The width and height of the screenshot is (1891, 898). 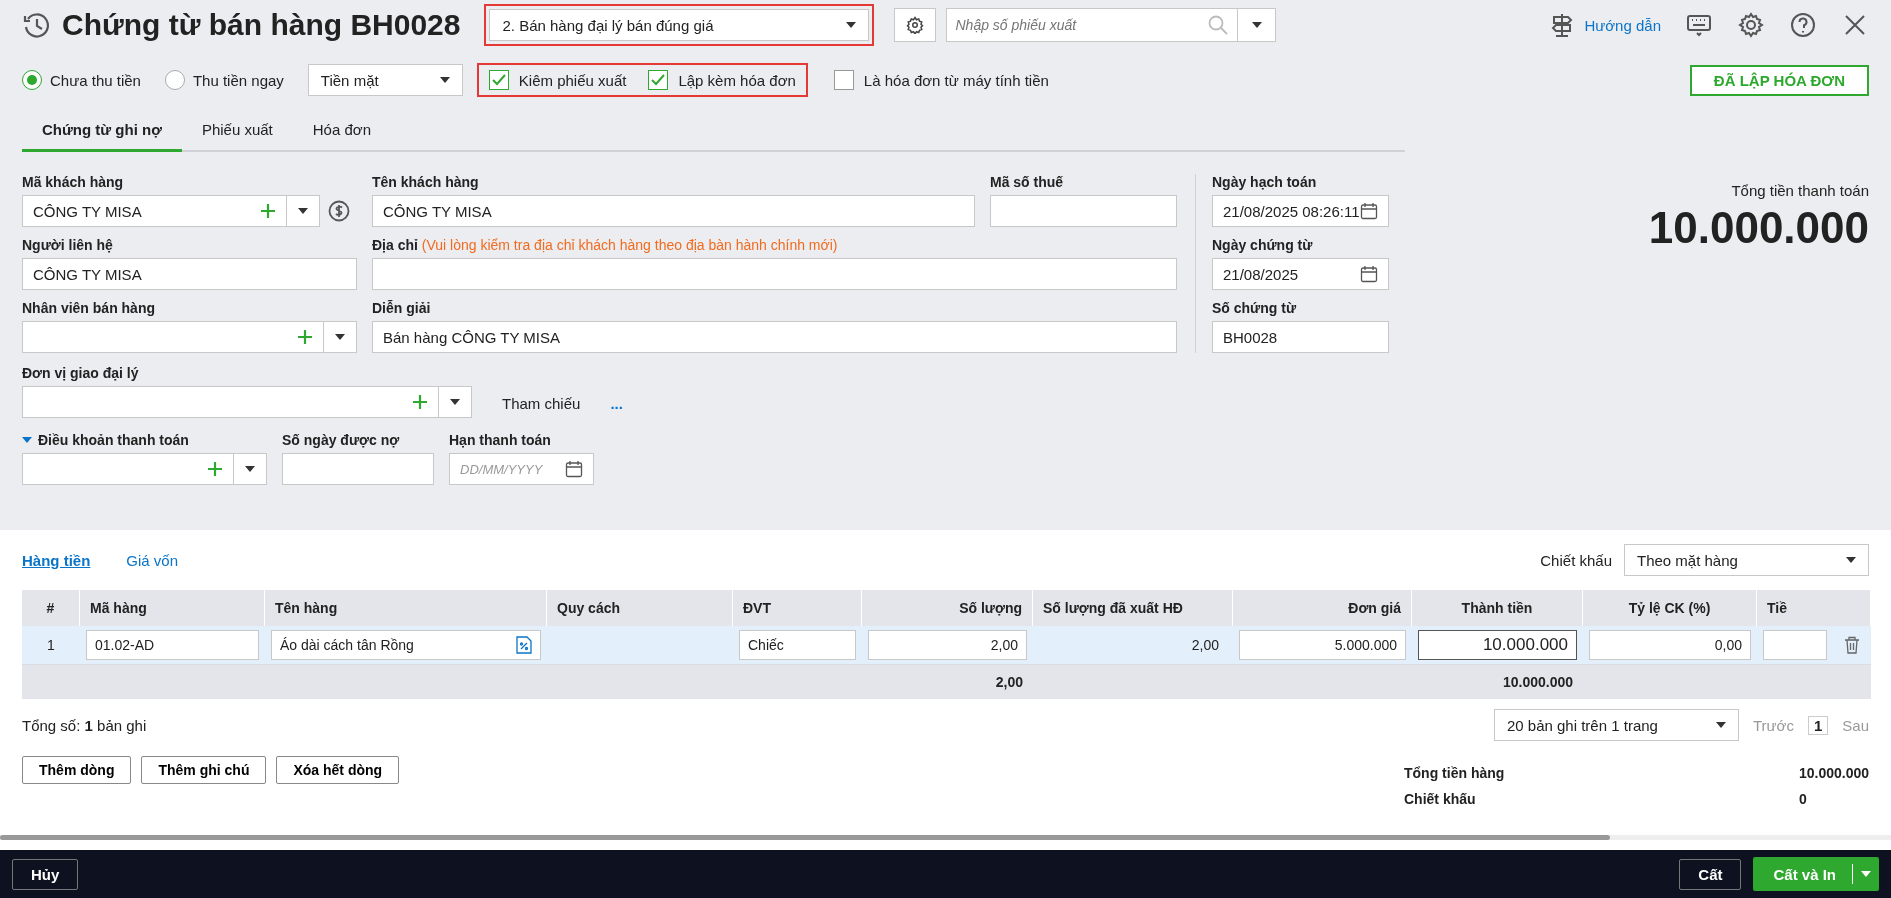 I want to click on voucher-date-label: Ngày chứng từ, so click(x=1263, y=245).